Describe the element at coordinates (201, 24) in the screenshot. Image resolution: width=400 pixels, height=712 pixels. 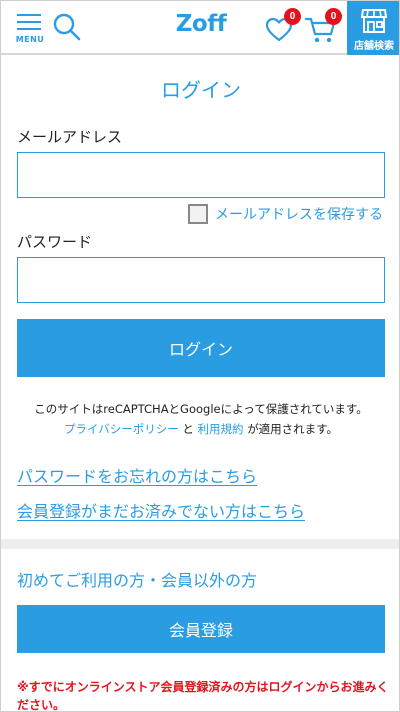
I see `zoff-logo: Zoff` at that location.